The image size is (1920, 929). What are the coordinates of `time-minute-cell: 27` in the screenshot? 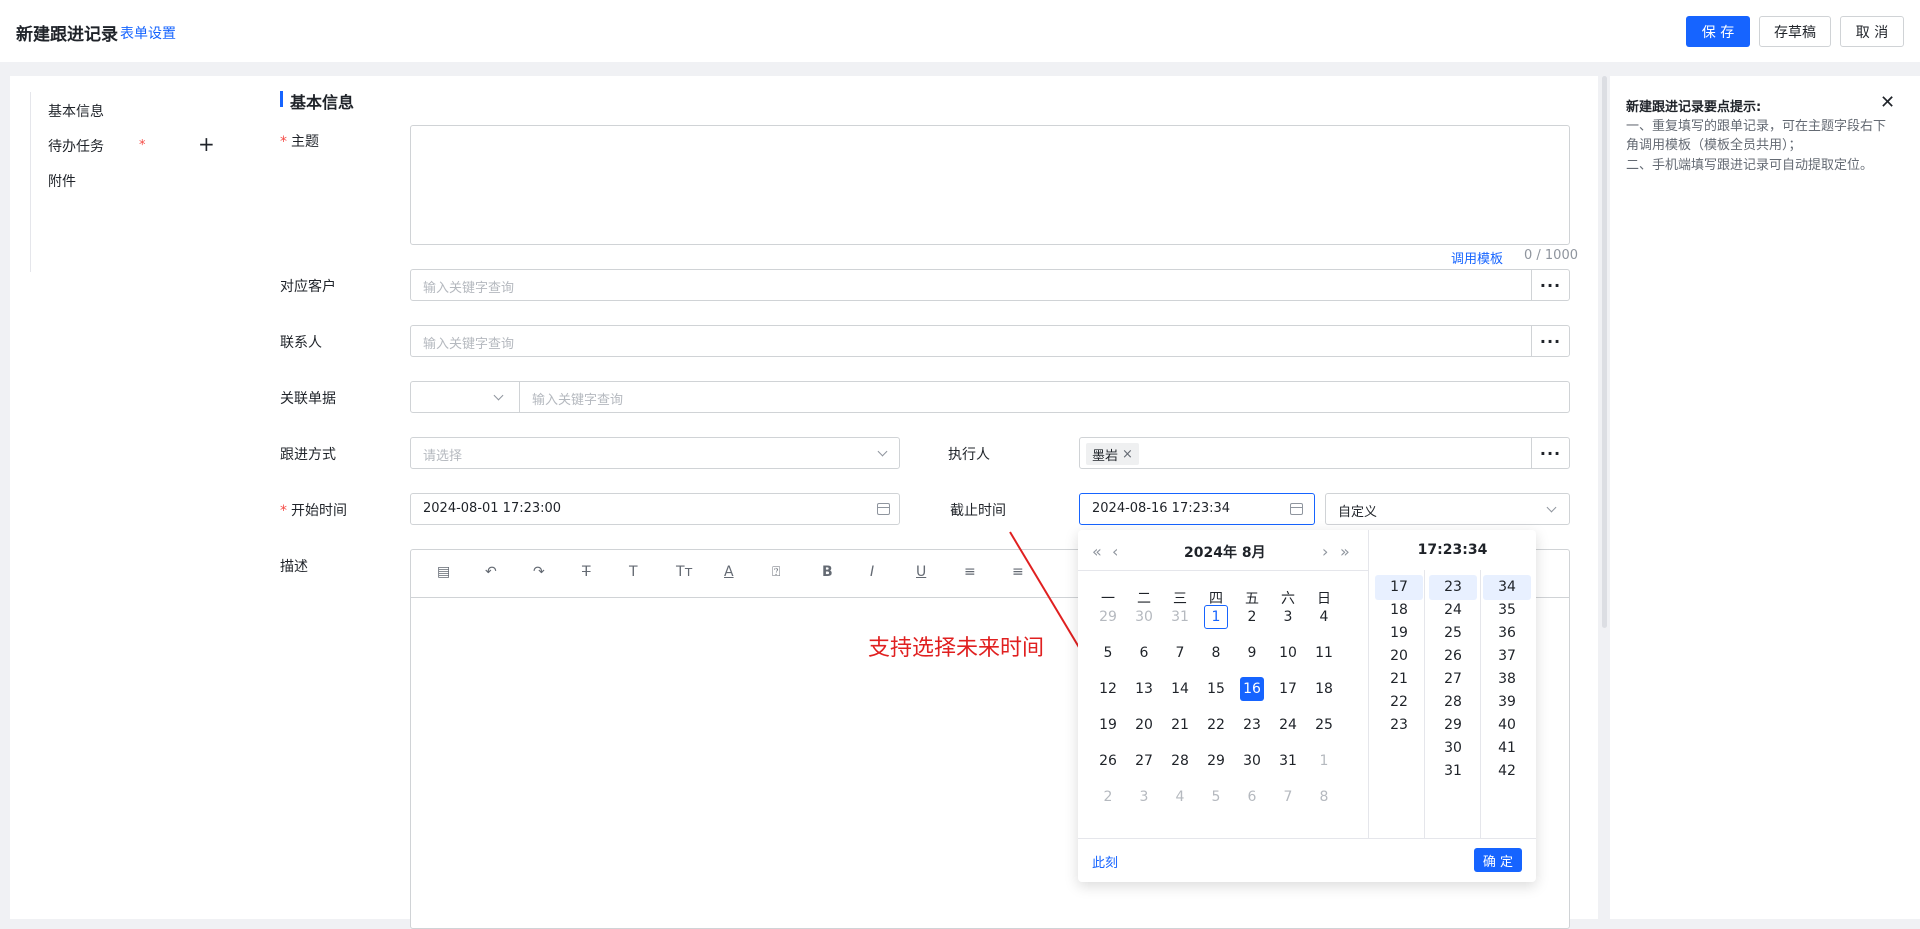 It's located at (1453, 679).